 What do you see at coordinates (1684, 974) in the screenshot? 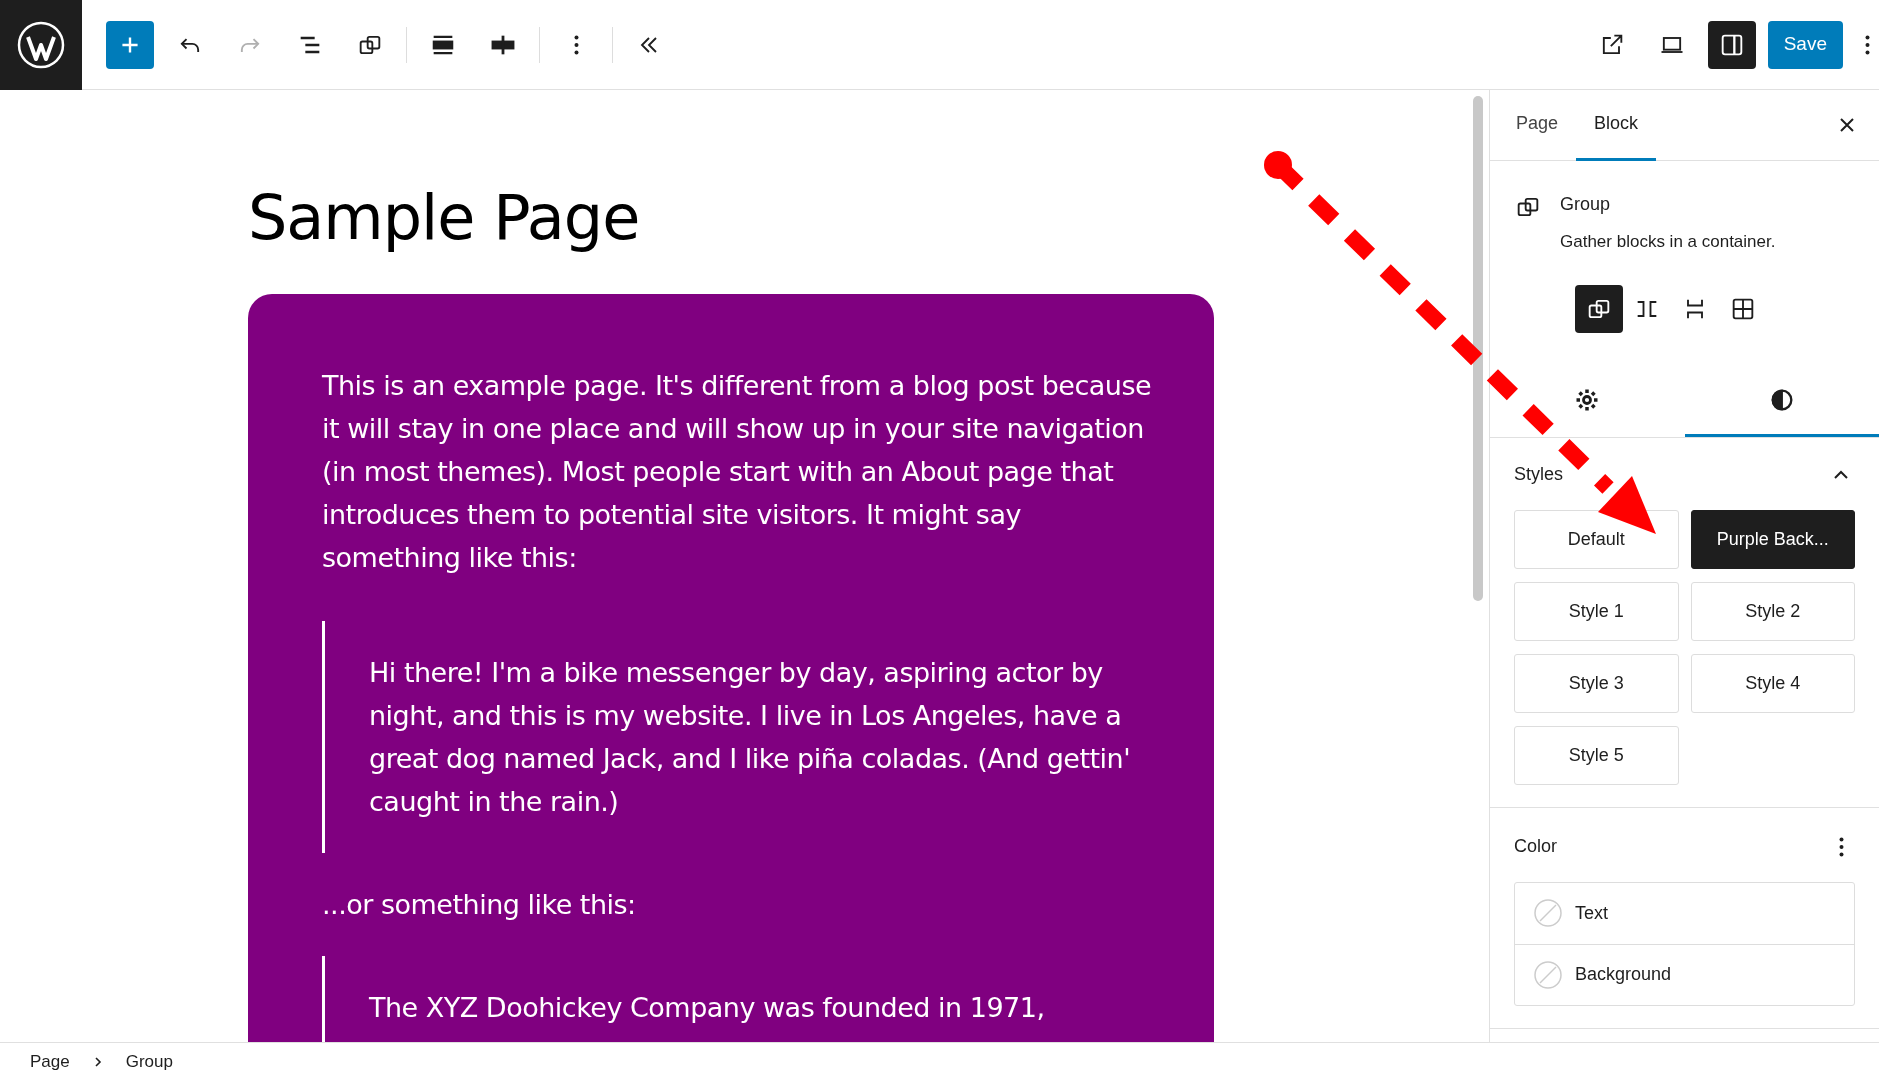
I see `color-setting-item: Background` at bounding box center [1684, 974].